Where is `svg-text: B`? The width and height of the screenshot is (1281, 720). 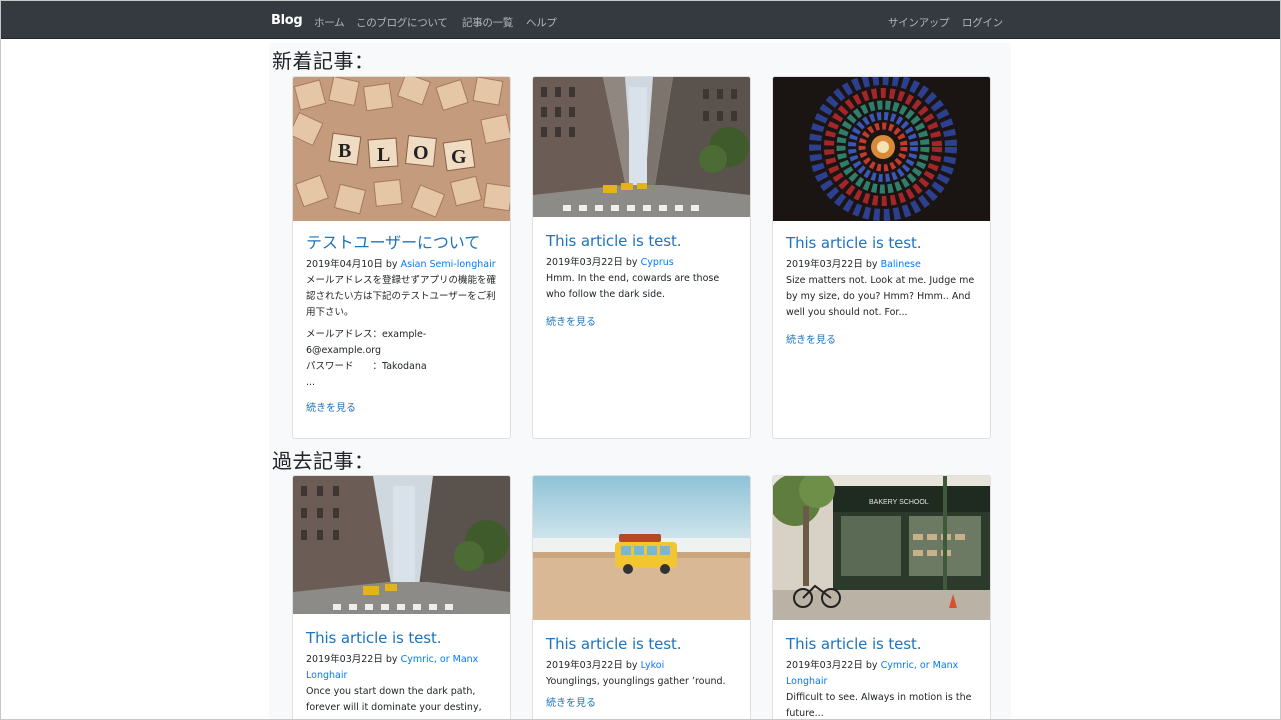 svg-text: B is located at coordinates (344, 151).